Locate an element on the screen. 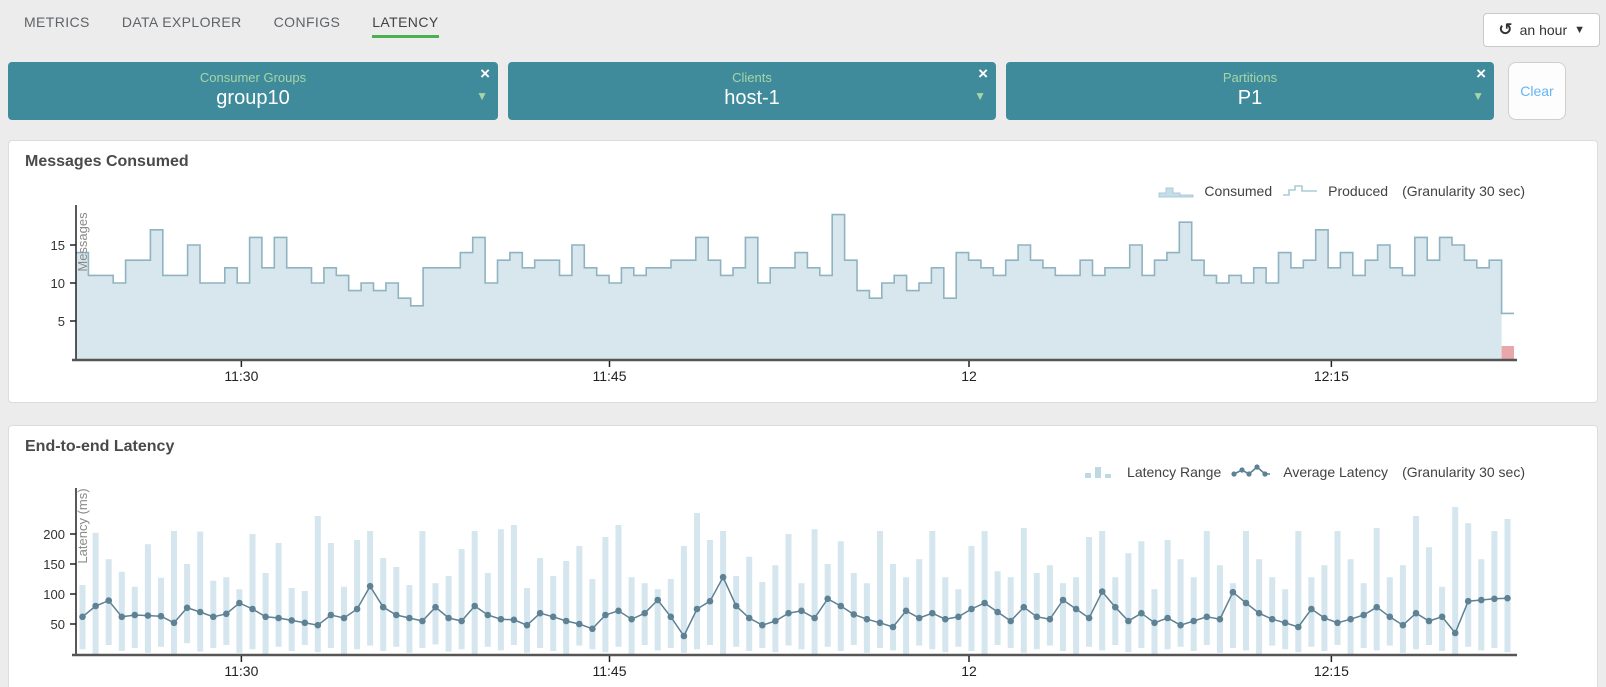 This screenshot has height=687, width=1606. svg-text: 15 is located at coordinates (58, 245).